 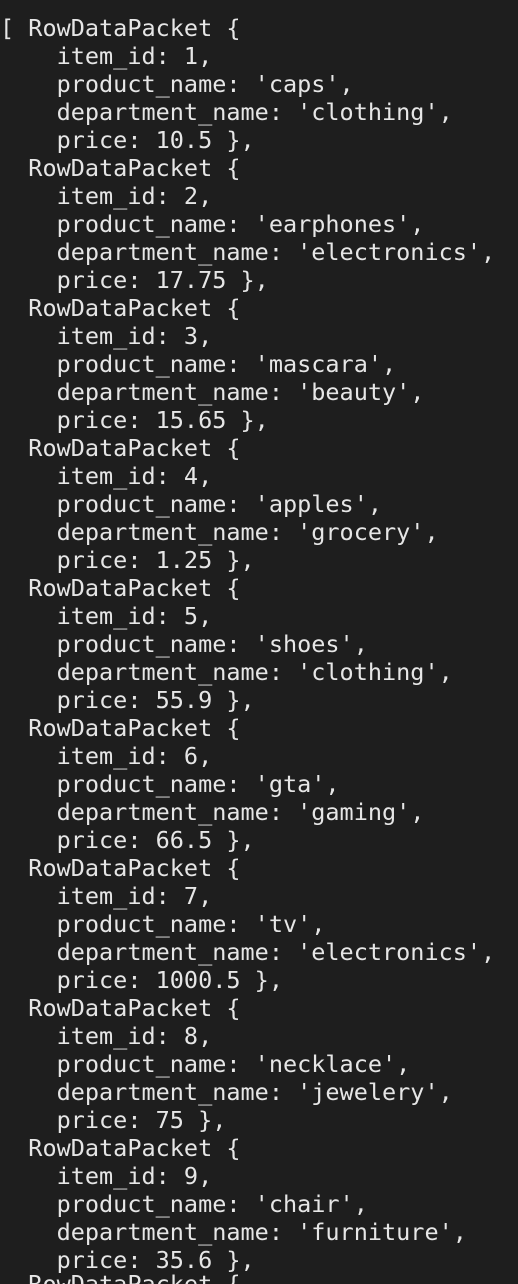 I want to click on output-line: item_id: 7,, so click(x=106, y=896).